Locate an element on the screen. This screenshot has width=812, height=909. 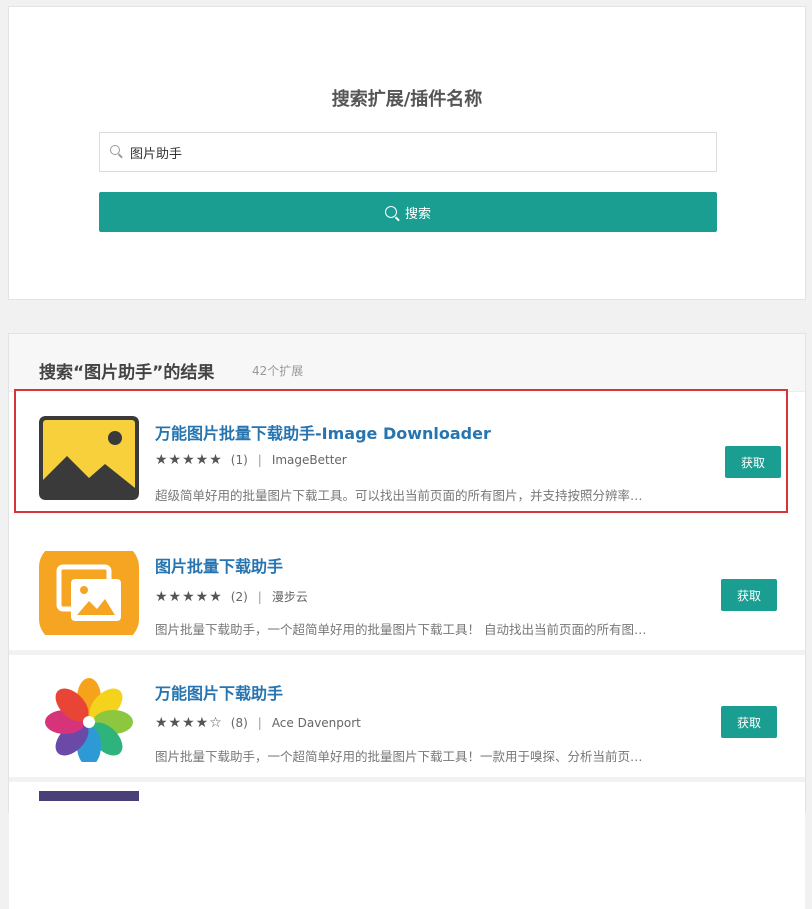
results-title: 搜索“图片助手”的结果 is located at coordinates (127, 373).